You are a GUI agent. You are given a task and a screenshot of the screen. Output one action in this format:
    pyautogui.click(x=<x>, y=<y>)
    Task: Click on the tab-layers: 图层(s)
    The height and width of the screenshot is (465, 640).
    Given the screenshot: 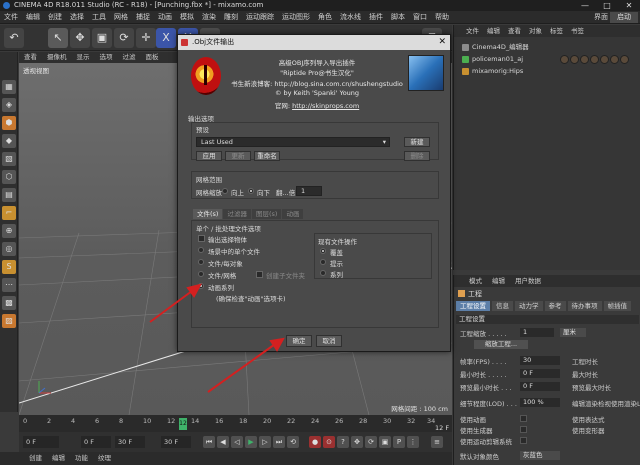 What is the action you would take?
    pyautogui.click(x=266, y=214)
    